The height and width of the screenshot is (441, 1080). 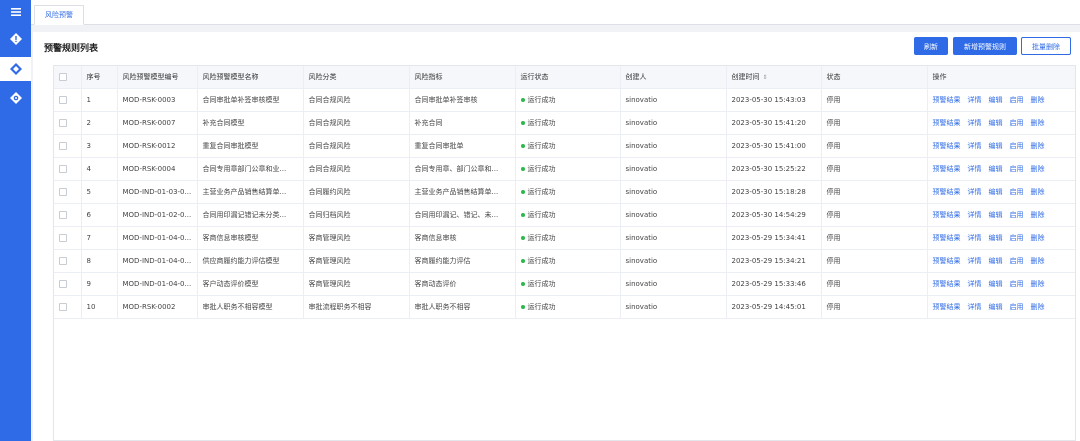 What do you see at coordinates (15, 12) in the screenshot?
I see `menu-toggle-button` at bounding box center [15, 12].